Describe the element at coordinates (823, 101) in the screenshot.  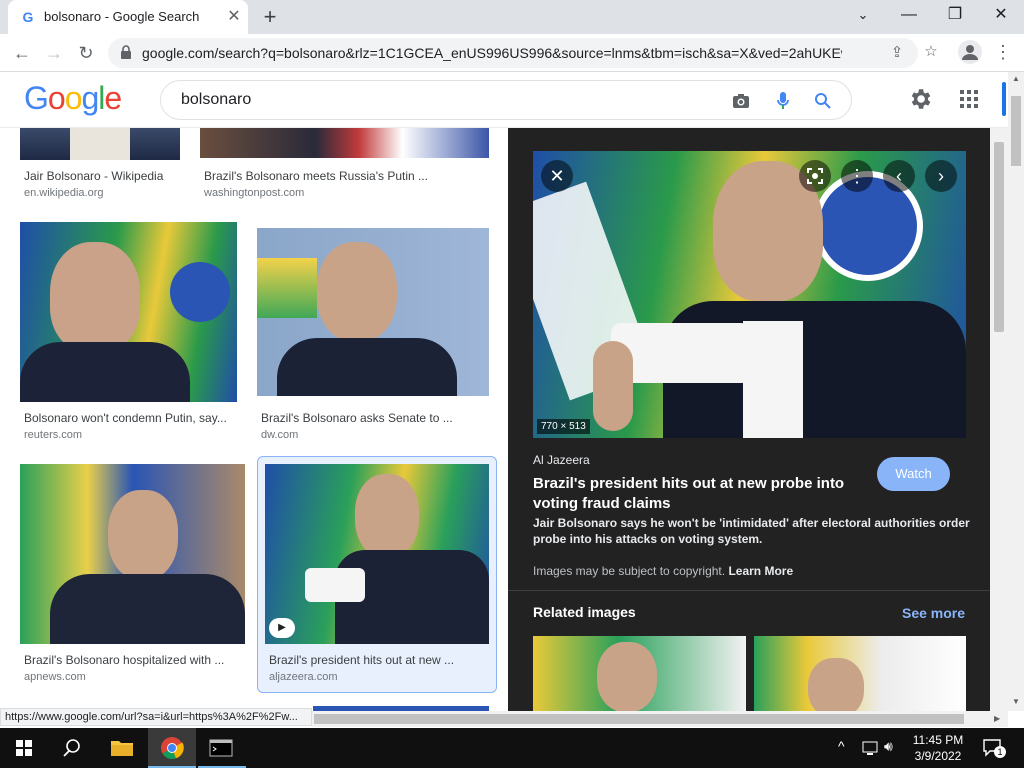
I see `search-icon` at that location.